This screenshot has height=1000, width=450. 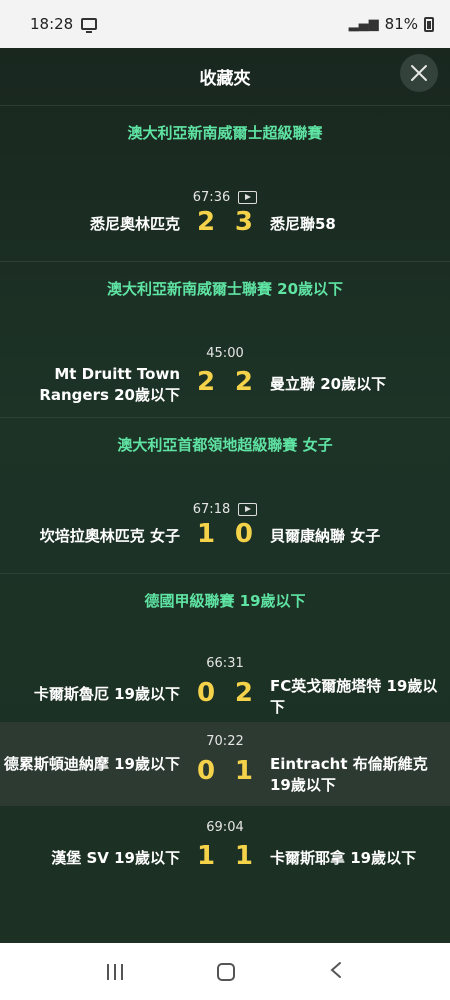 What do you see at coordinates (211, 197) in the screenshot?
I see `match-clock: 67:36` at bounding box center [211, 197].